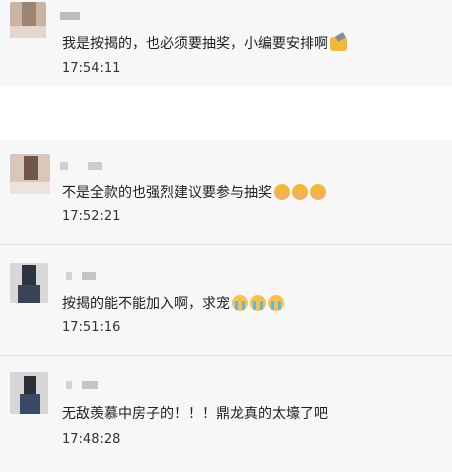 This screenshot has width=452, height=472. I want to click on comment-time: 17:54:11, so click(91, 68).